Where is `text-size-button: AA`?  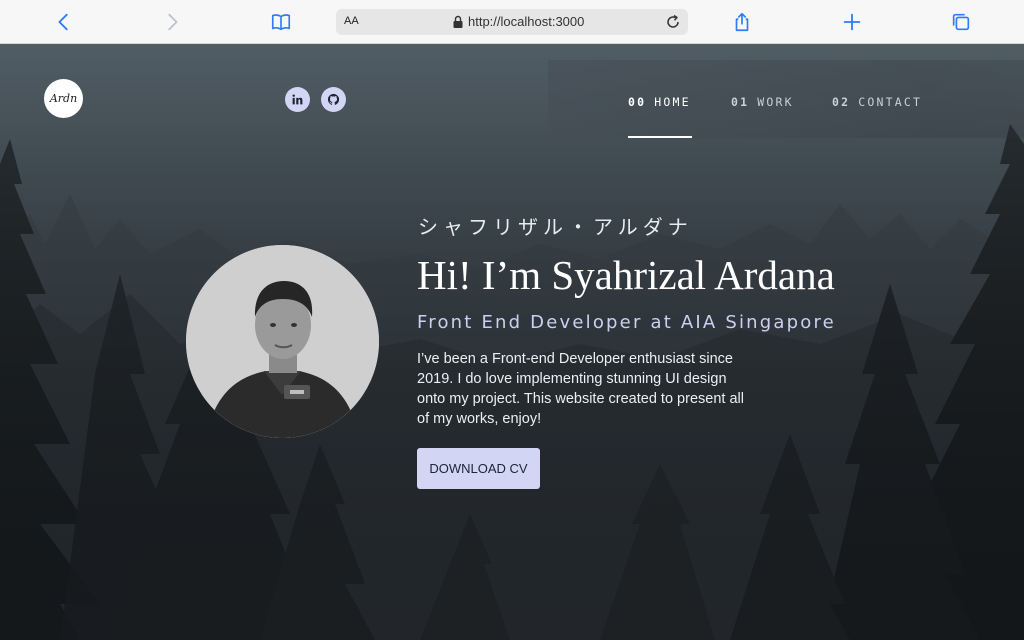 text-size-button: AA is located at coordinates (351, 21).